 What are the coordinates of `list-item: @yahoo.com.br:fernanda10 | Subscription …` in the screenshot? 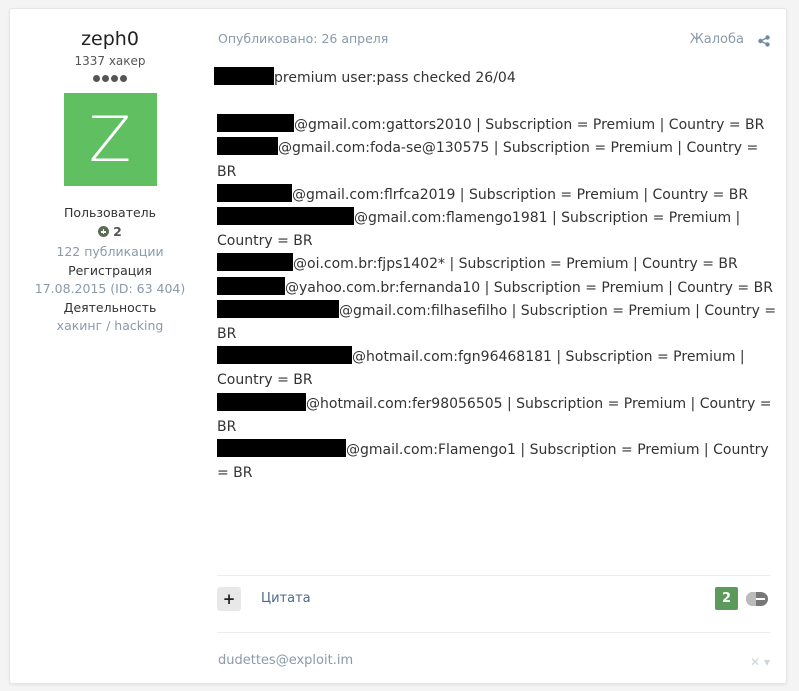 It's located at (497, 288).